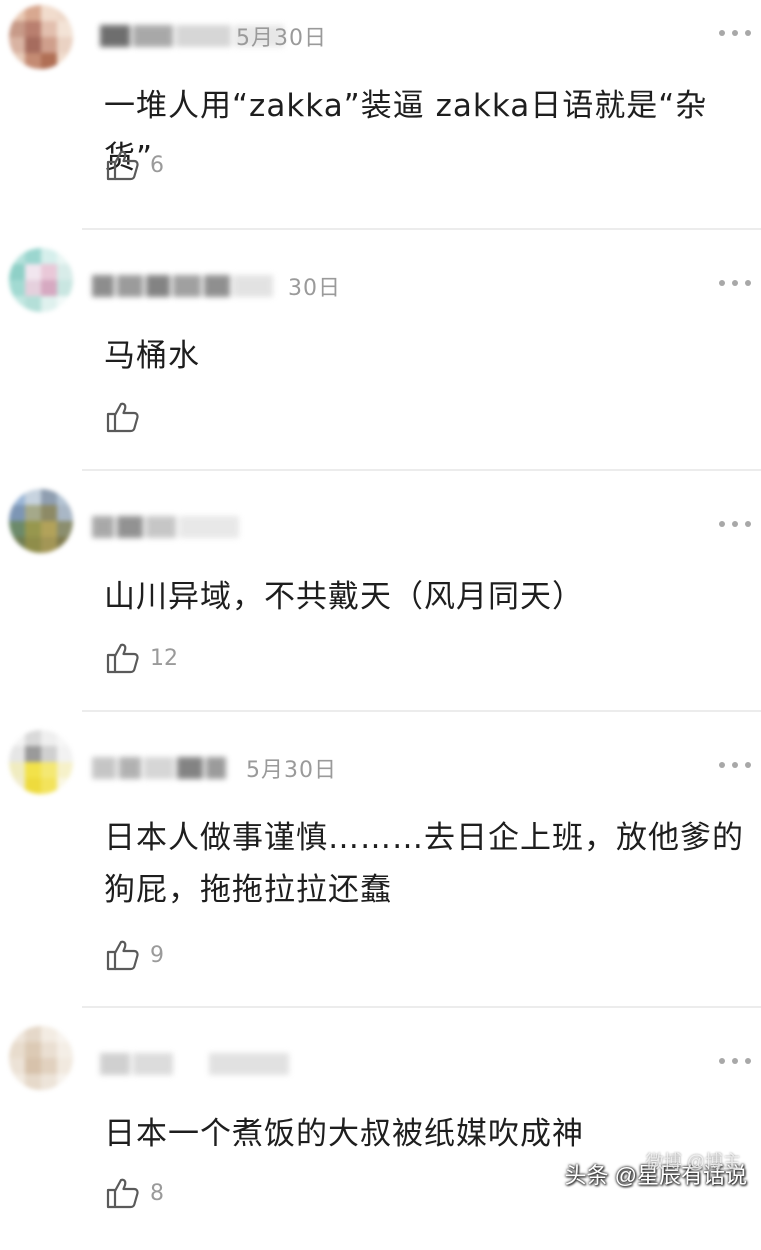 This screenshot has height=1250, width=761. Describe the element at coordinates (157, 165) in the screenshot. I see `like-count: 6` at that location.